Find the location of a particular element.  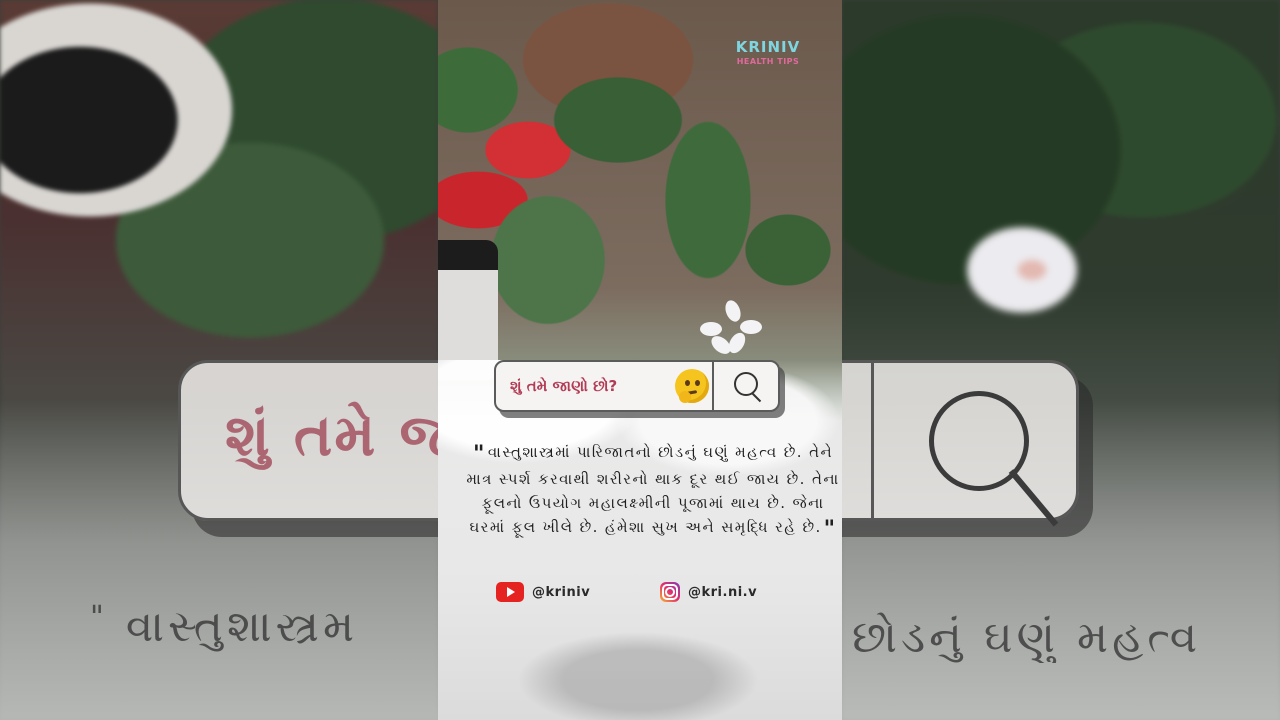

instagram-handle-link: @kri.ni.v is located at coordinates (708, 592).